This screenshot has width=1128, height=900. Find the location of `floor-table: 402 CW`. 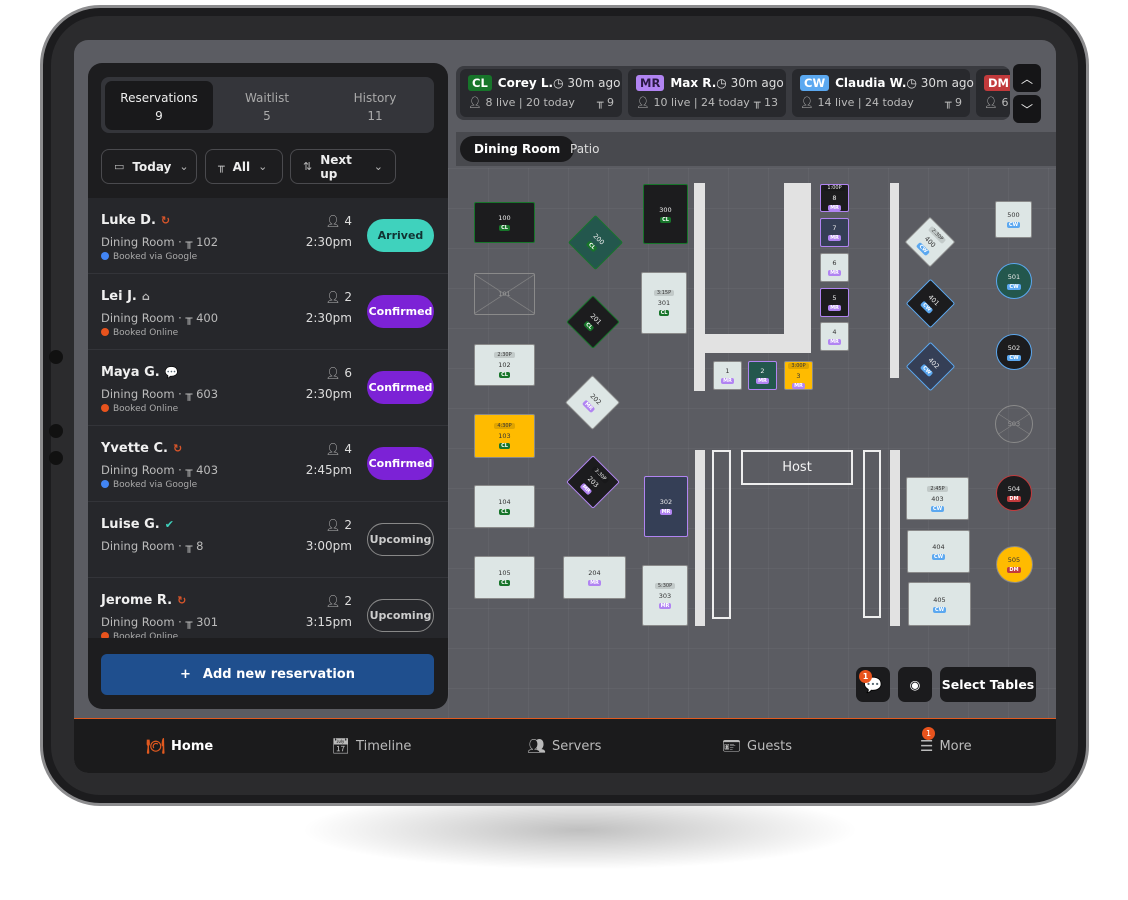

floor-table: 402 CW is located at coordinates (930, 366).